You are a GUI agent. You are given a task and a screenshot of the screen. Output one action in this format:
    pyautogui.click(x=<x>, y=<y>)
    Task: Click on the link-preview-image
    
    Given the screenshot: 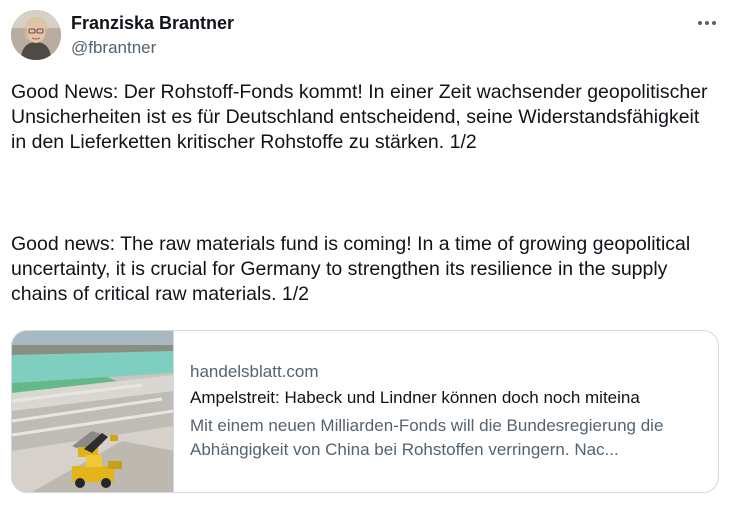 What is the action you would take?
    pyautogui.click(x=93, y=411)
    